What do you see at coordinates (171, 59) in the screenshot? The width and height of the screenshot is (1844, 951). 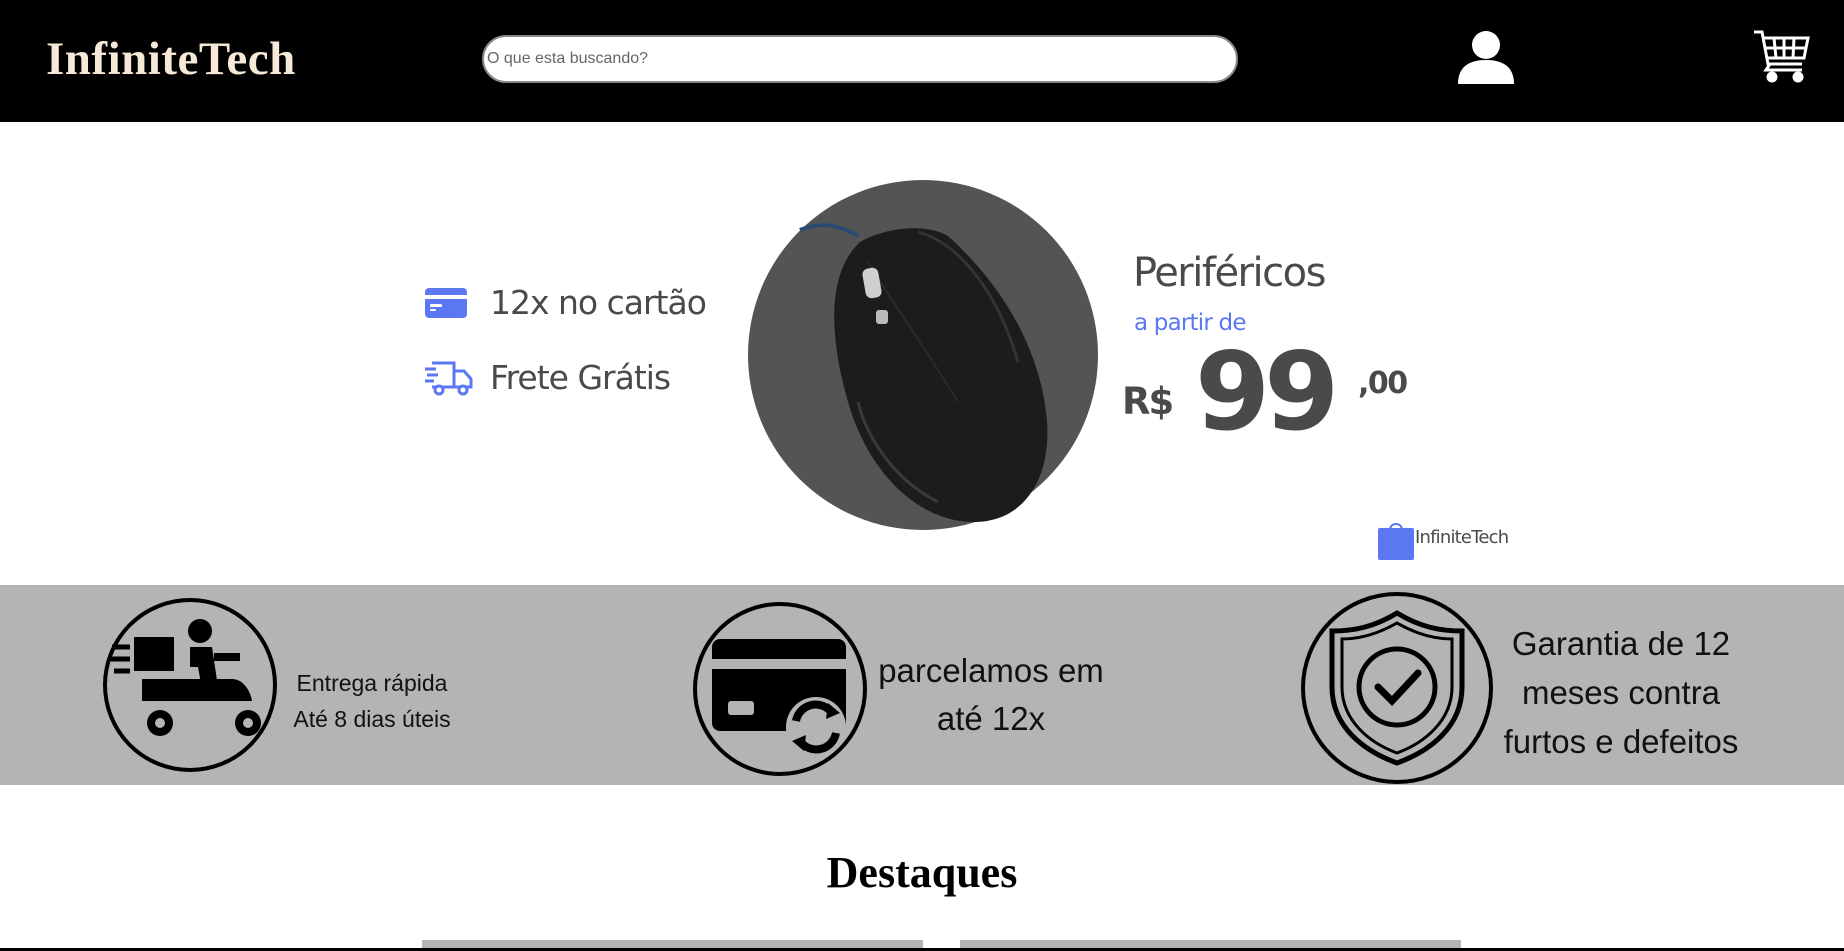 I see `site-logo: InfiniteTech` at bounding box center [171, 59].